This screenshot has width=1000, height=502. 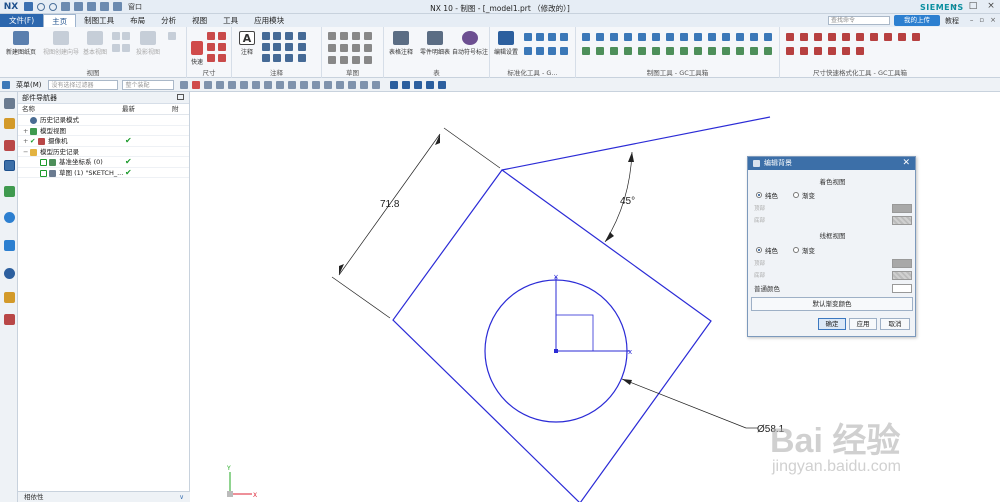 What do you see at coordinates (955, 6) in the screenshot?
I see `minimize-icon: –` at bounding box center [955, 6].